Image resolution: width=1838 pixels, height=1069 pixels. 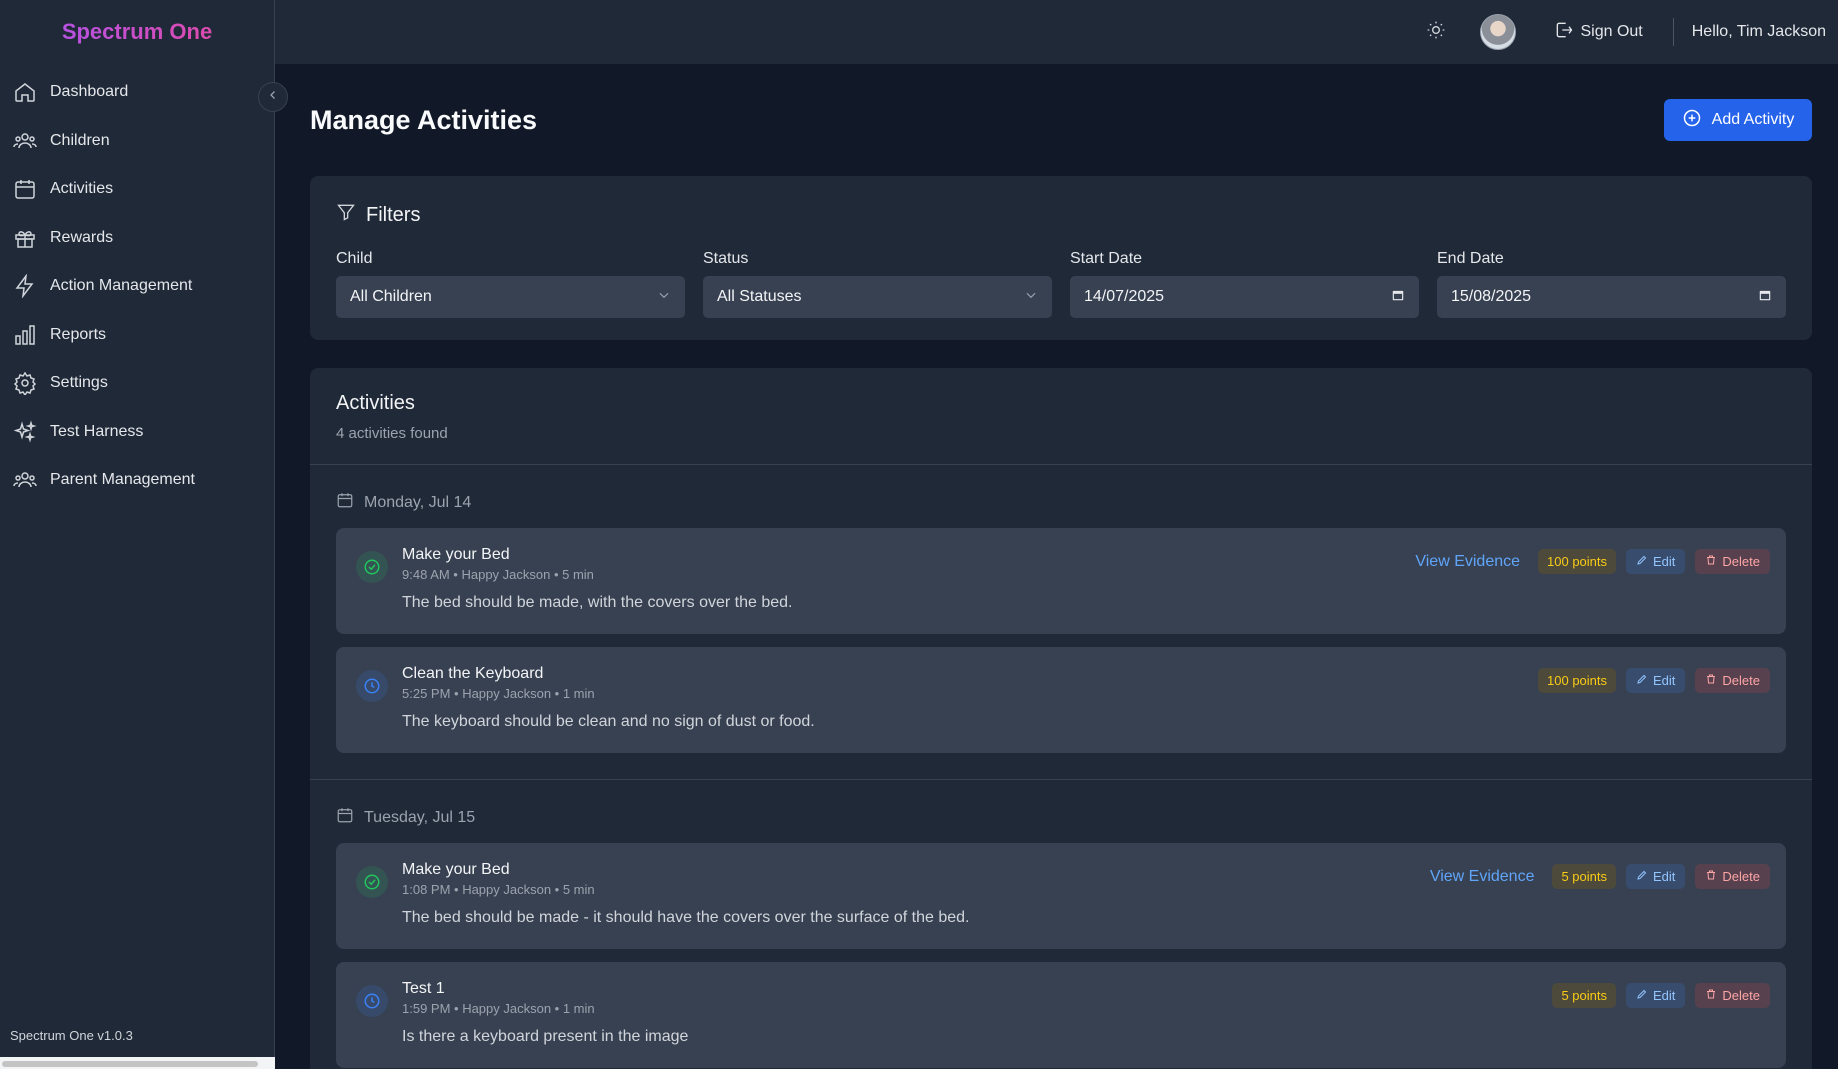 I want to click on gift-icon, so click(x=25, y=238).